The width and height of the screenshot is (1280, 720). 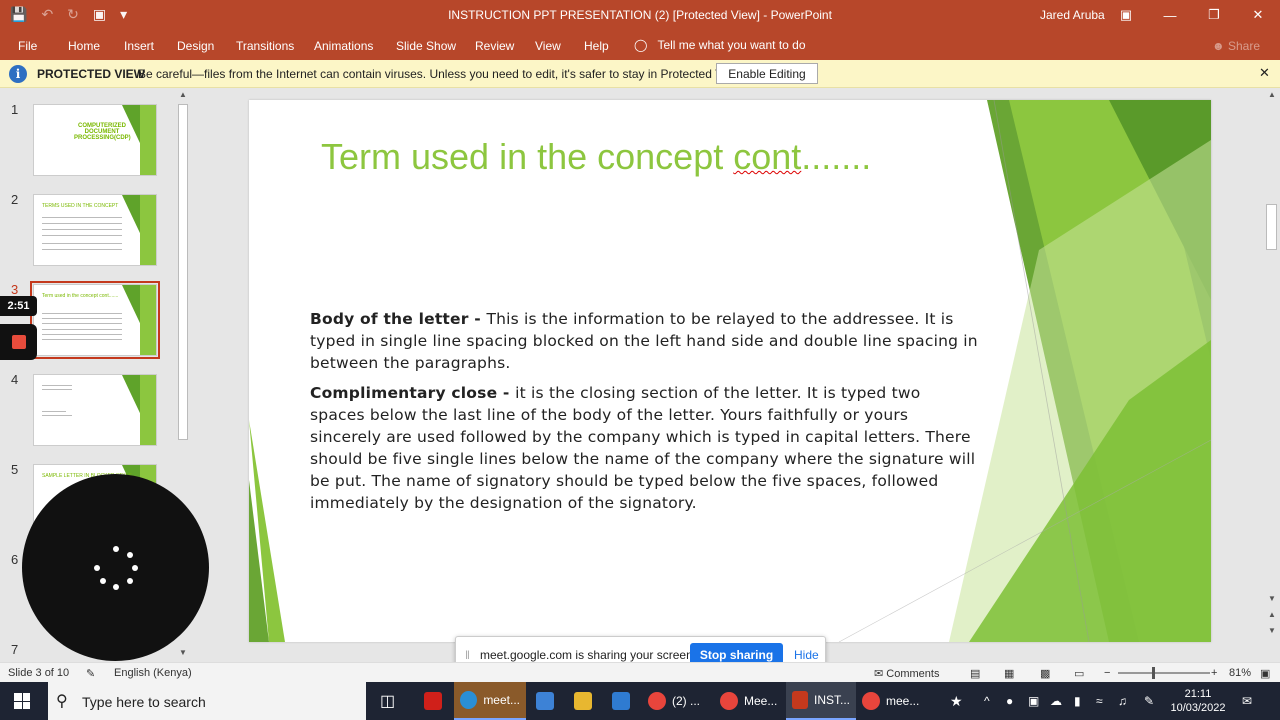 What do you see at coordinates (15, 379) in the screenshot?
I see `thumb-number: 4` at bounding box center [15, 379].